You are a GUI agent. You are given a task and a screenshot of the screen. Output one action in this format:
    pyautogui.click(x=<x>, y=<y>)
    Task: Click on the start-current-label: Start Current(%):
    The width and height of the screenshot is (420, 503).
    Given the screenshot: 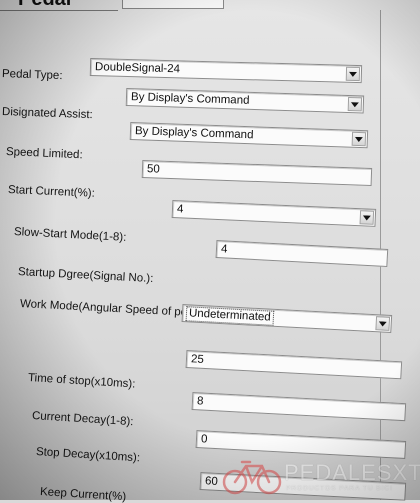 What is the action you would take?
    pyautogui.click(x=51, y=192)
    